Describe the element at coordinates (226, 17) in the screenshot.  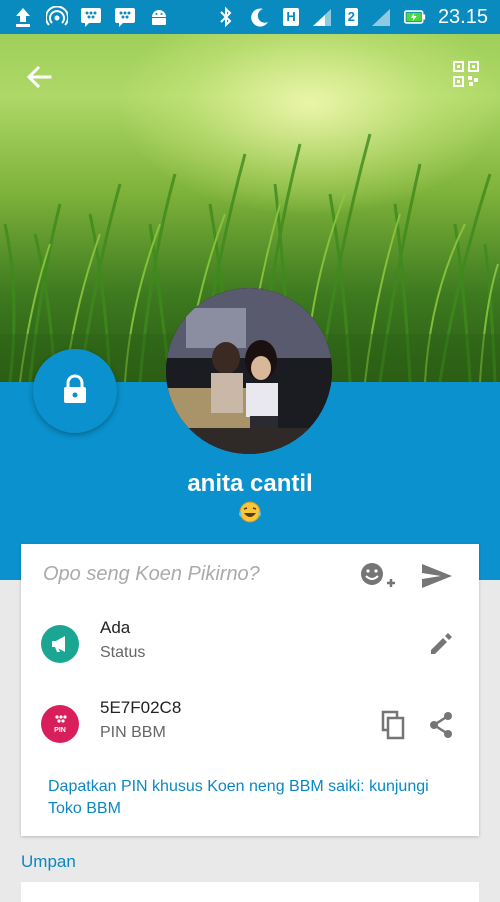
I see `bluetooth-icon` at that location.